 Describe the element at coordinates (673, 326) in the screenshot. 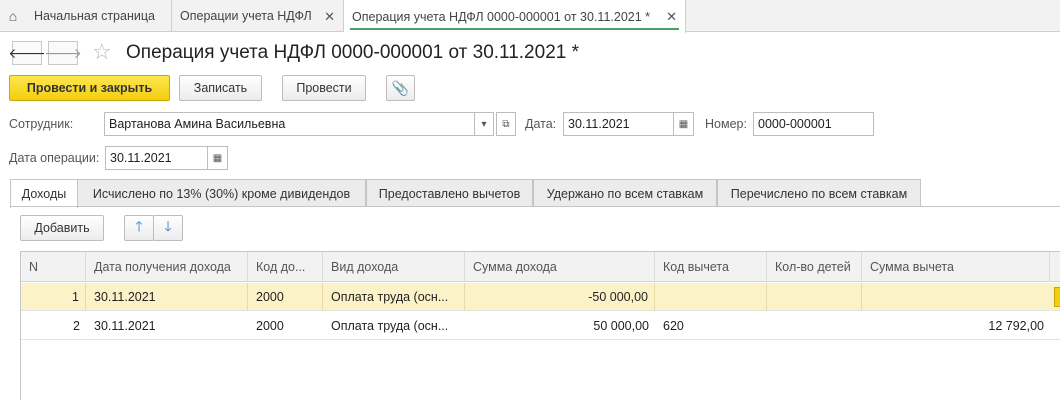

I see `deduction-code-cell: 620` at that location.